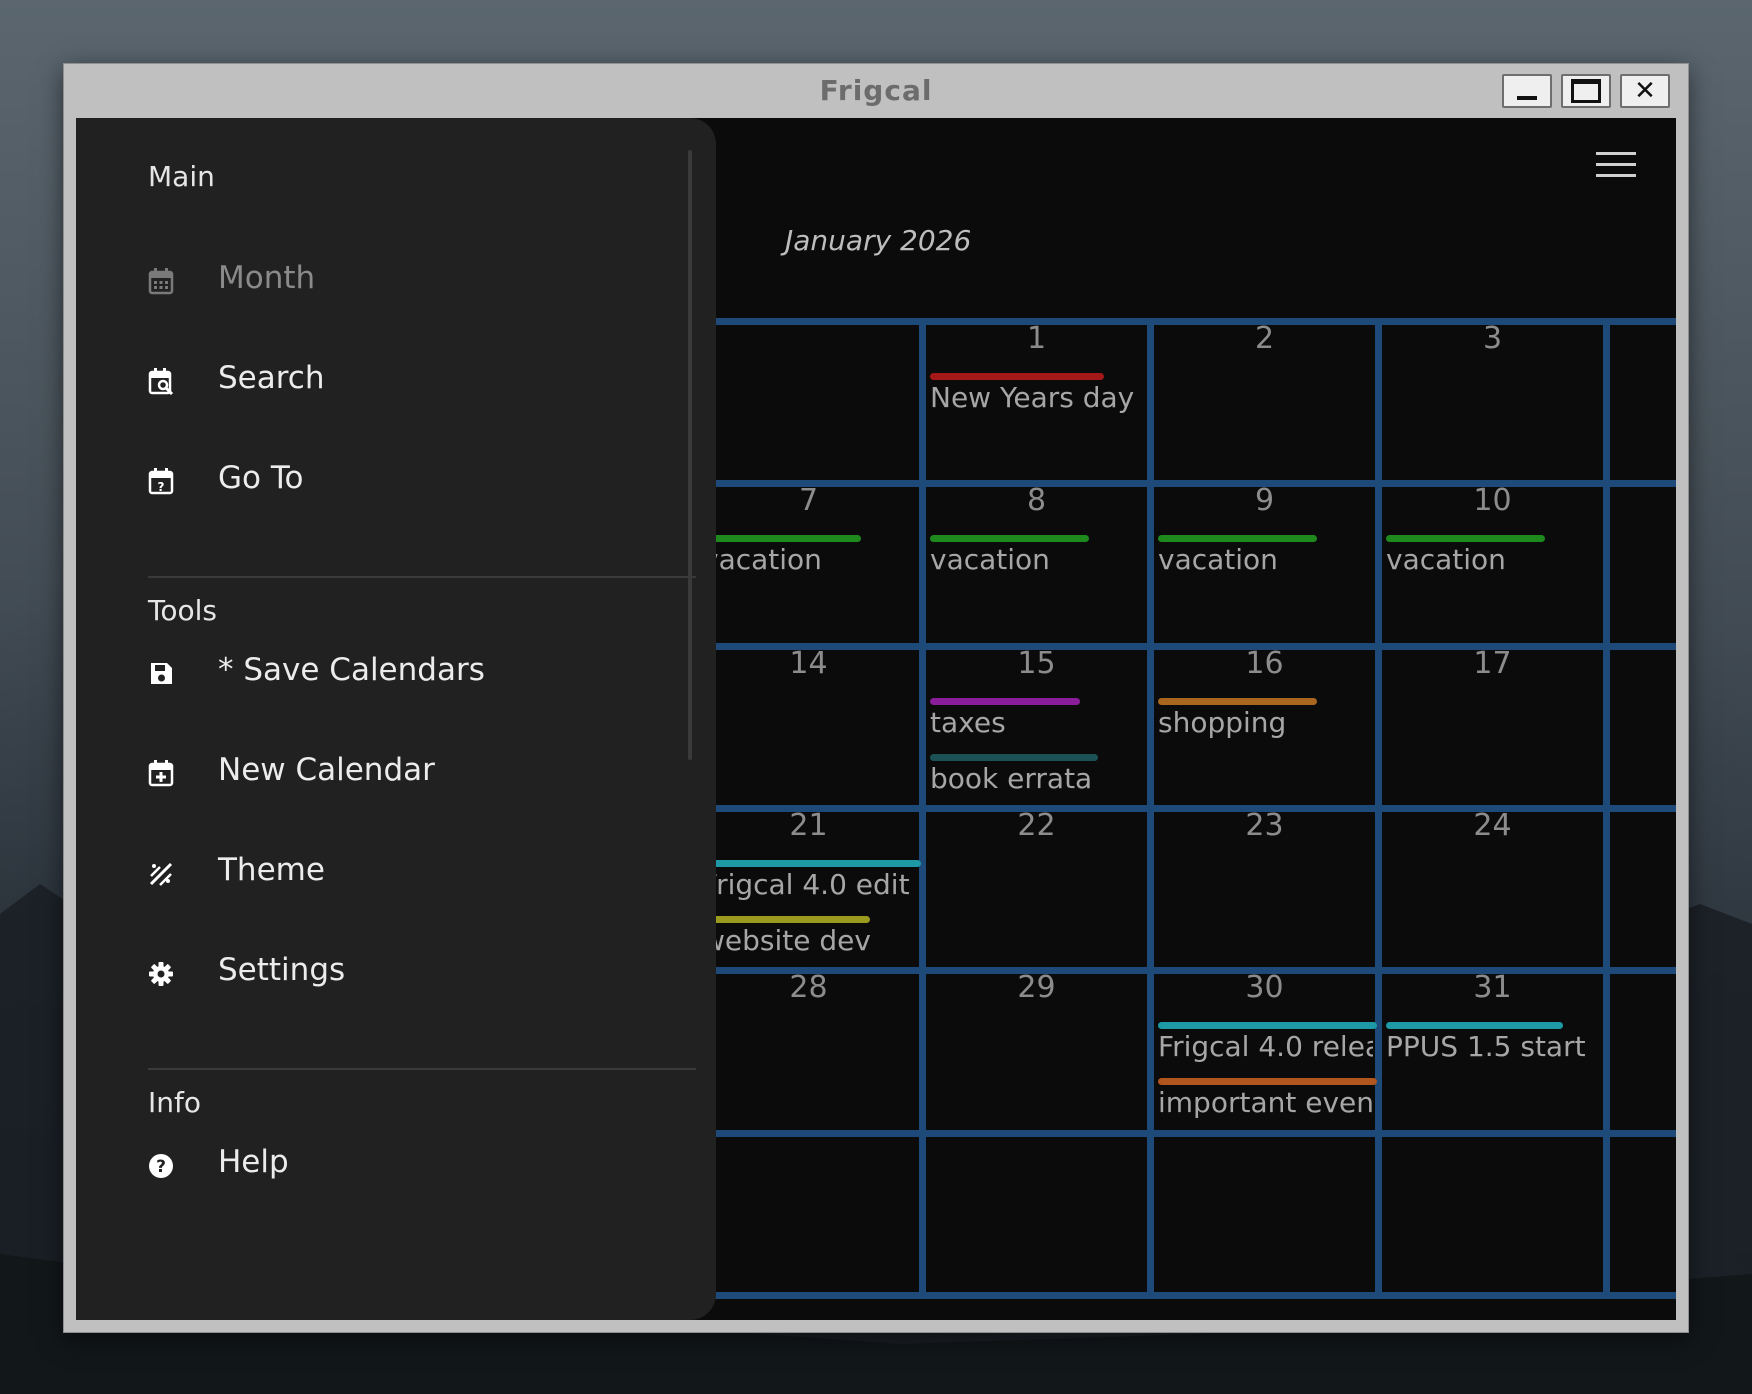 Image resolution: width=1752 pixels, height=1394 pixels. Describe the element at coordinates (809, 940) in the screenshot. I see `event-label: website dev` at that location.